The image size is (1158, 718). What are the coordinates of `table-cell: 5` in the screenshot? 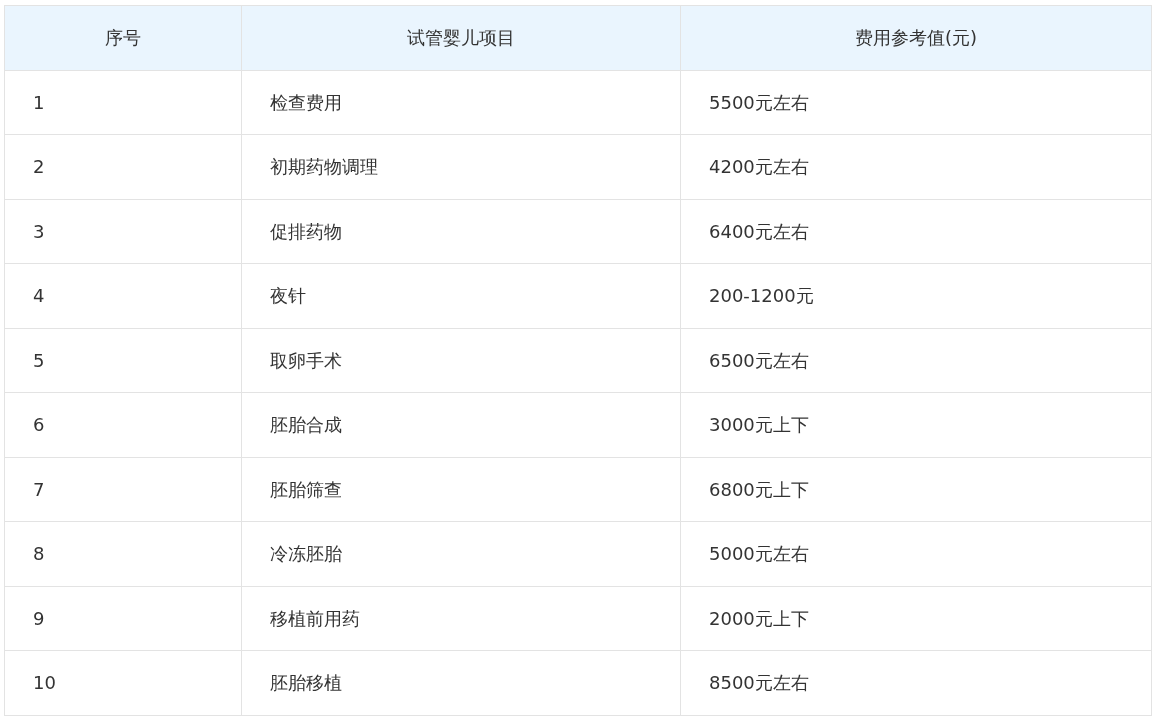 It's located at (123, 360).